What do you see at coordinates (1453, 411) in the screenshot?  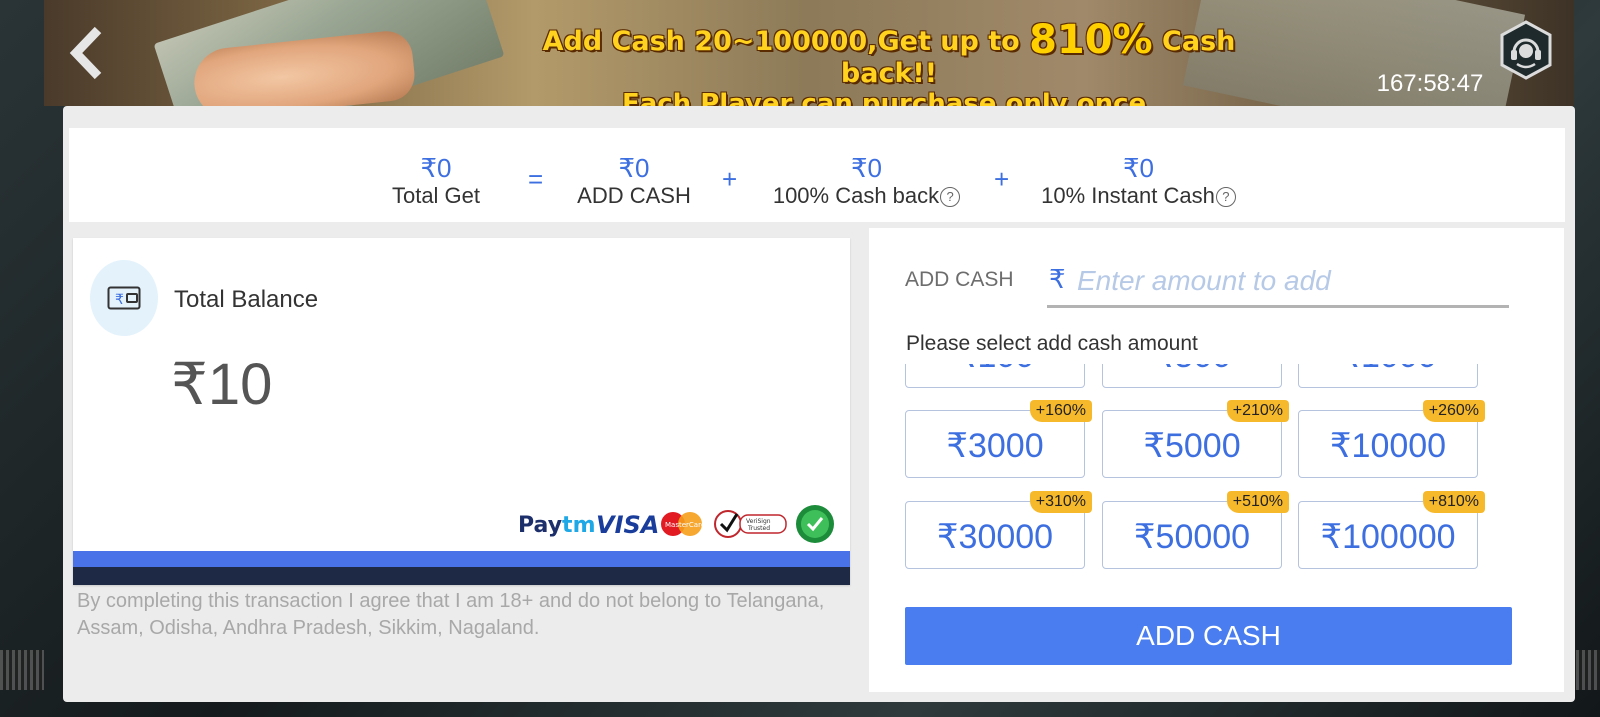 I see `bonus-badge: +260%` at bounding box center [1453, 411].